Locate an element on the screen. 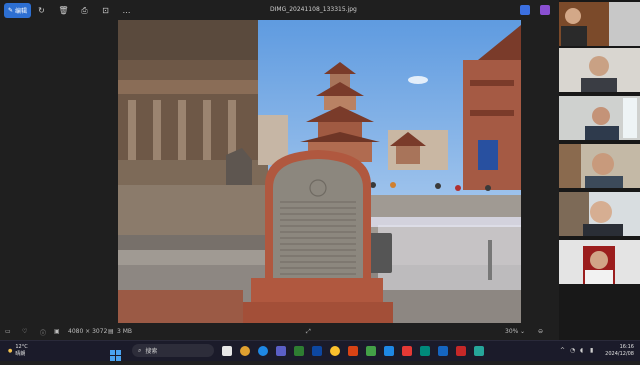 This screenshot has height=365, width=640. image-size-icon: ▣ is located at coordinates (57, 331).